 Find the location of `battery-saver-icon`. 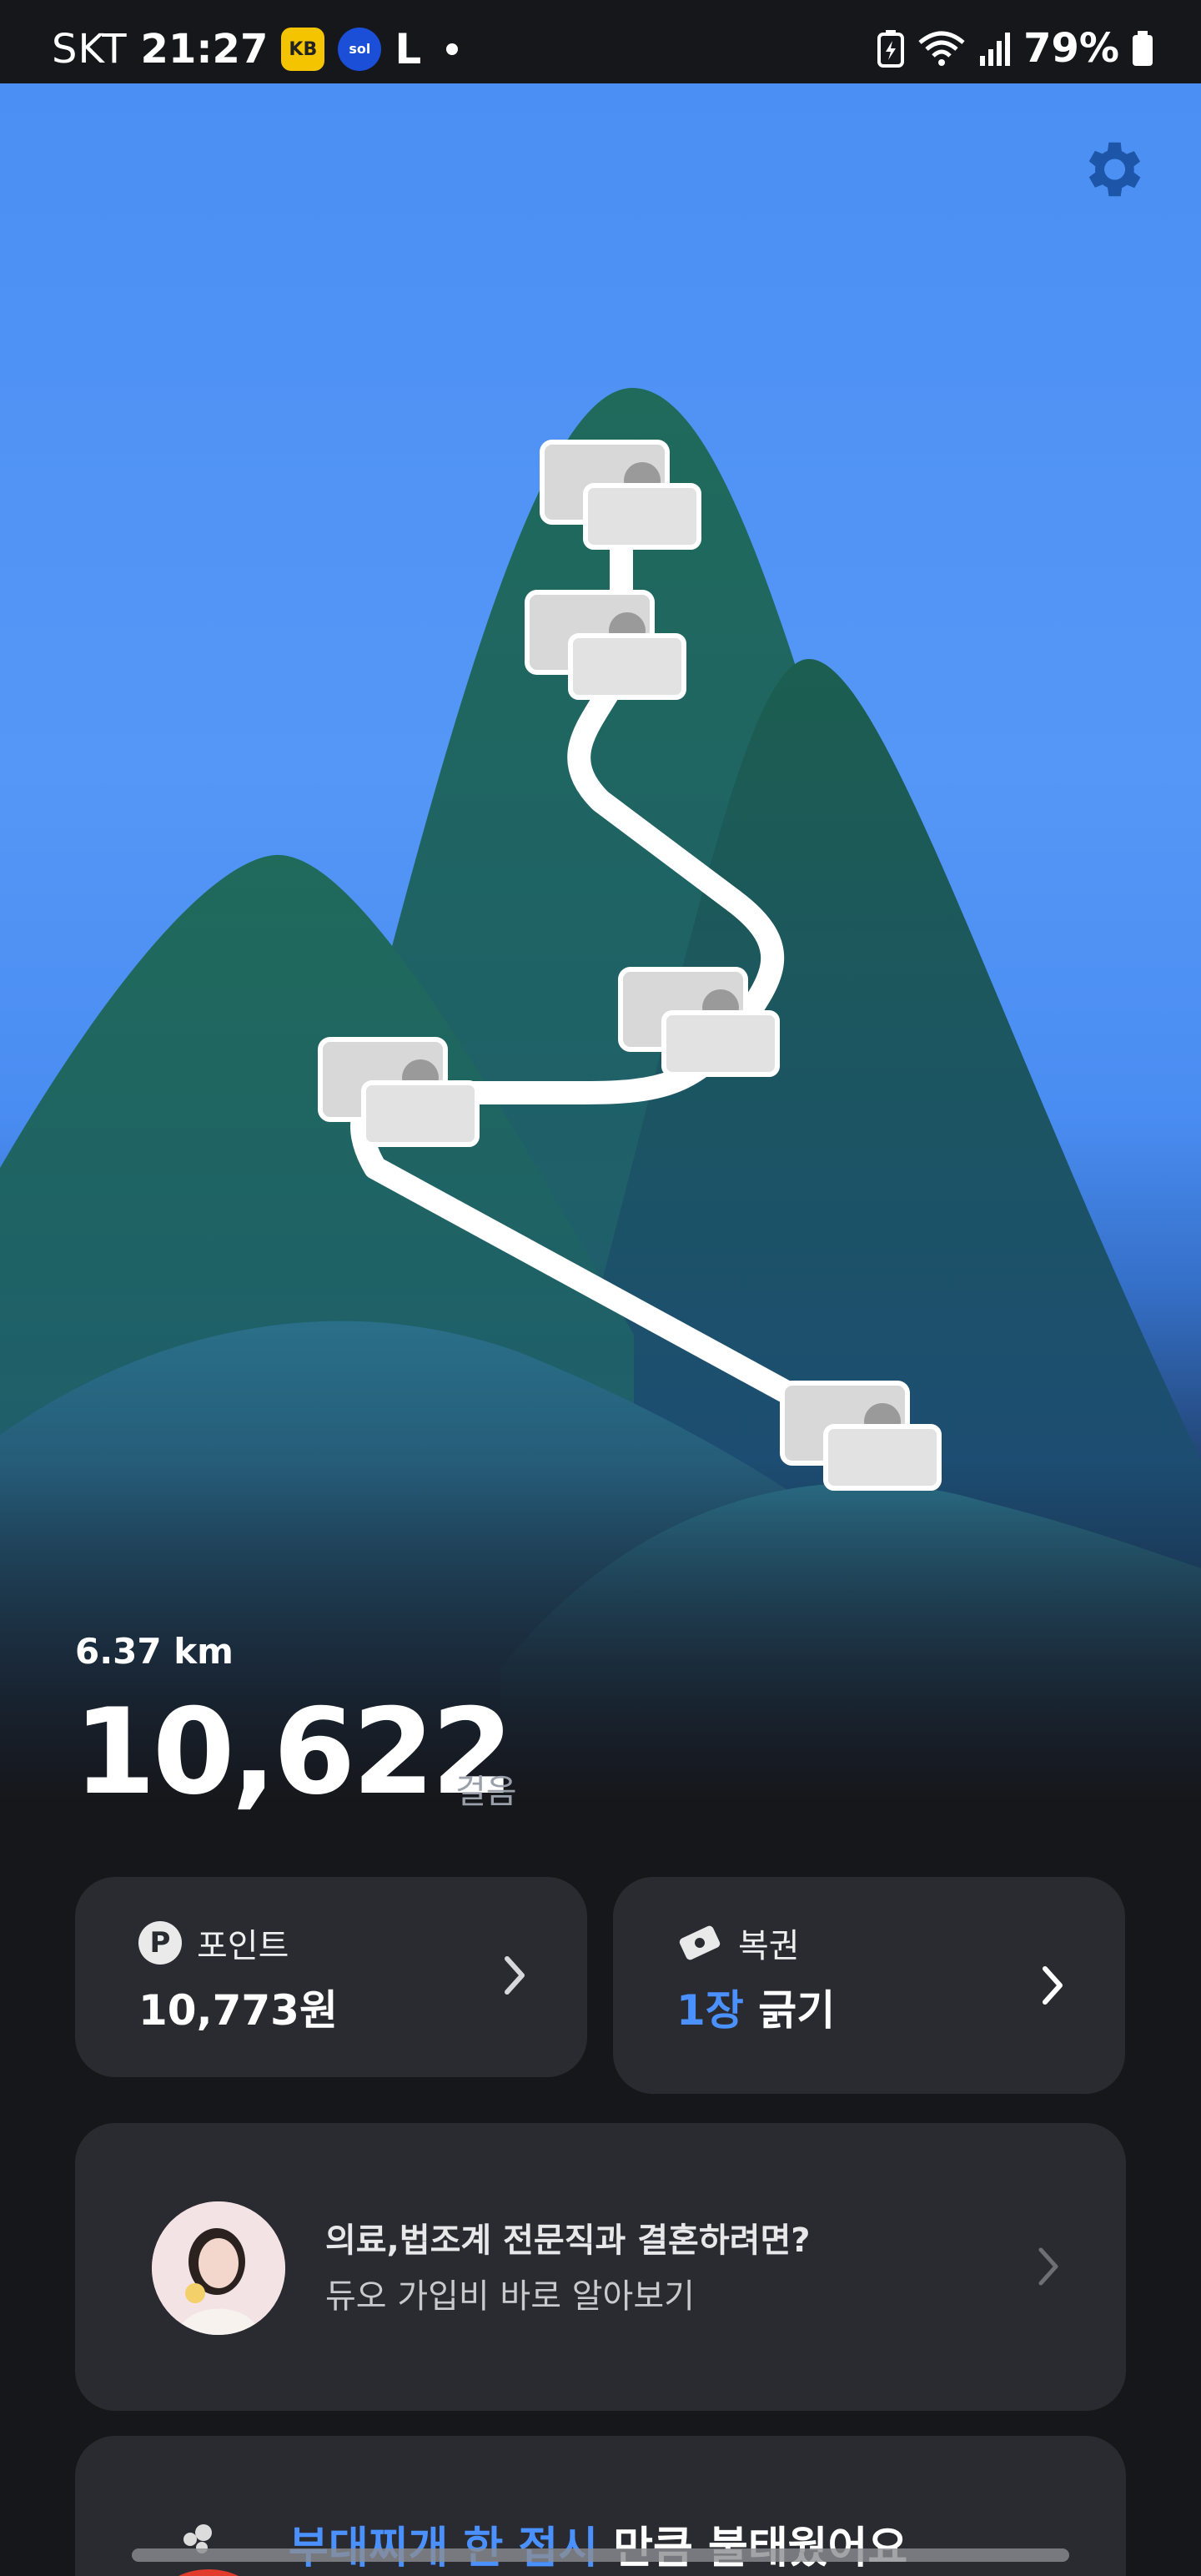

battery-saver-icon is located at coordinates (891, 49).